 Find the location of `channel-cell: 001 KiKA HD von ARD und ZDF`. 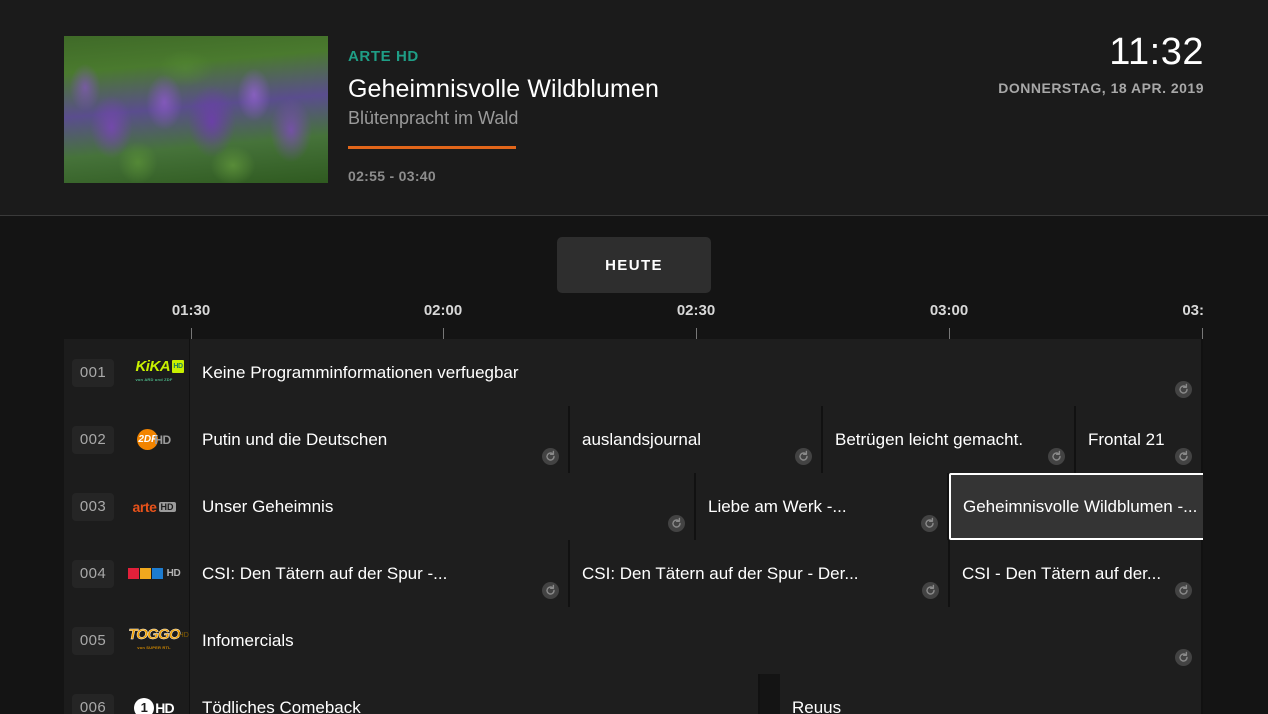

channel-cell: 001 KiKA HD von ARD und ZDF is located at coordinates (127, 372).